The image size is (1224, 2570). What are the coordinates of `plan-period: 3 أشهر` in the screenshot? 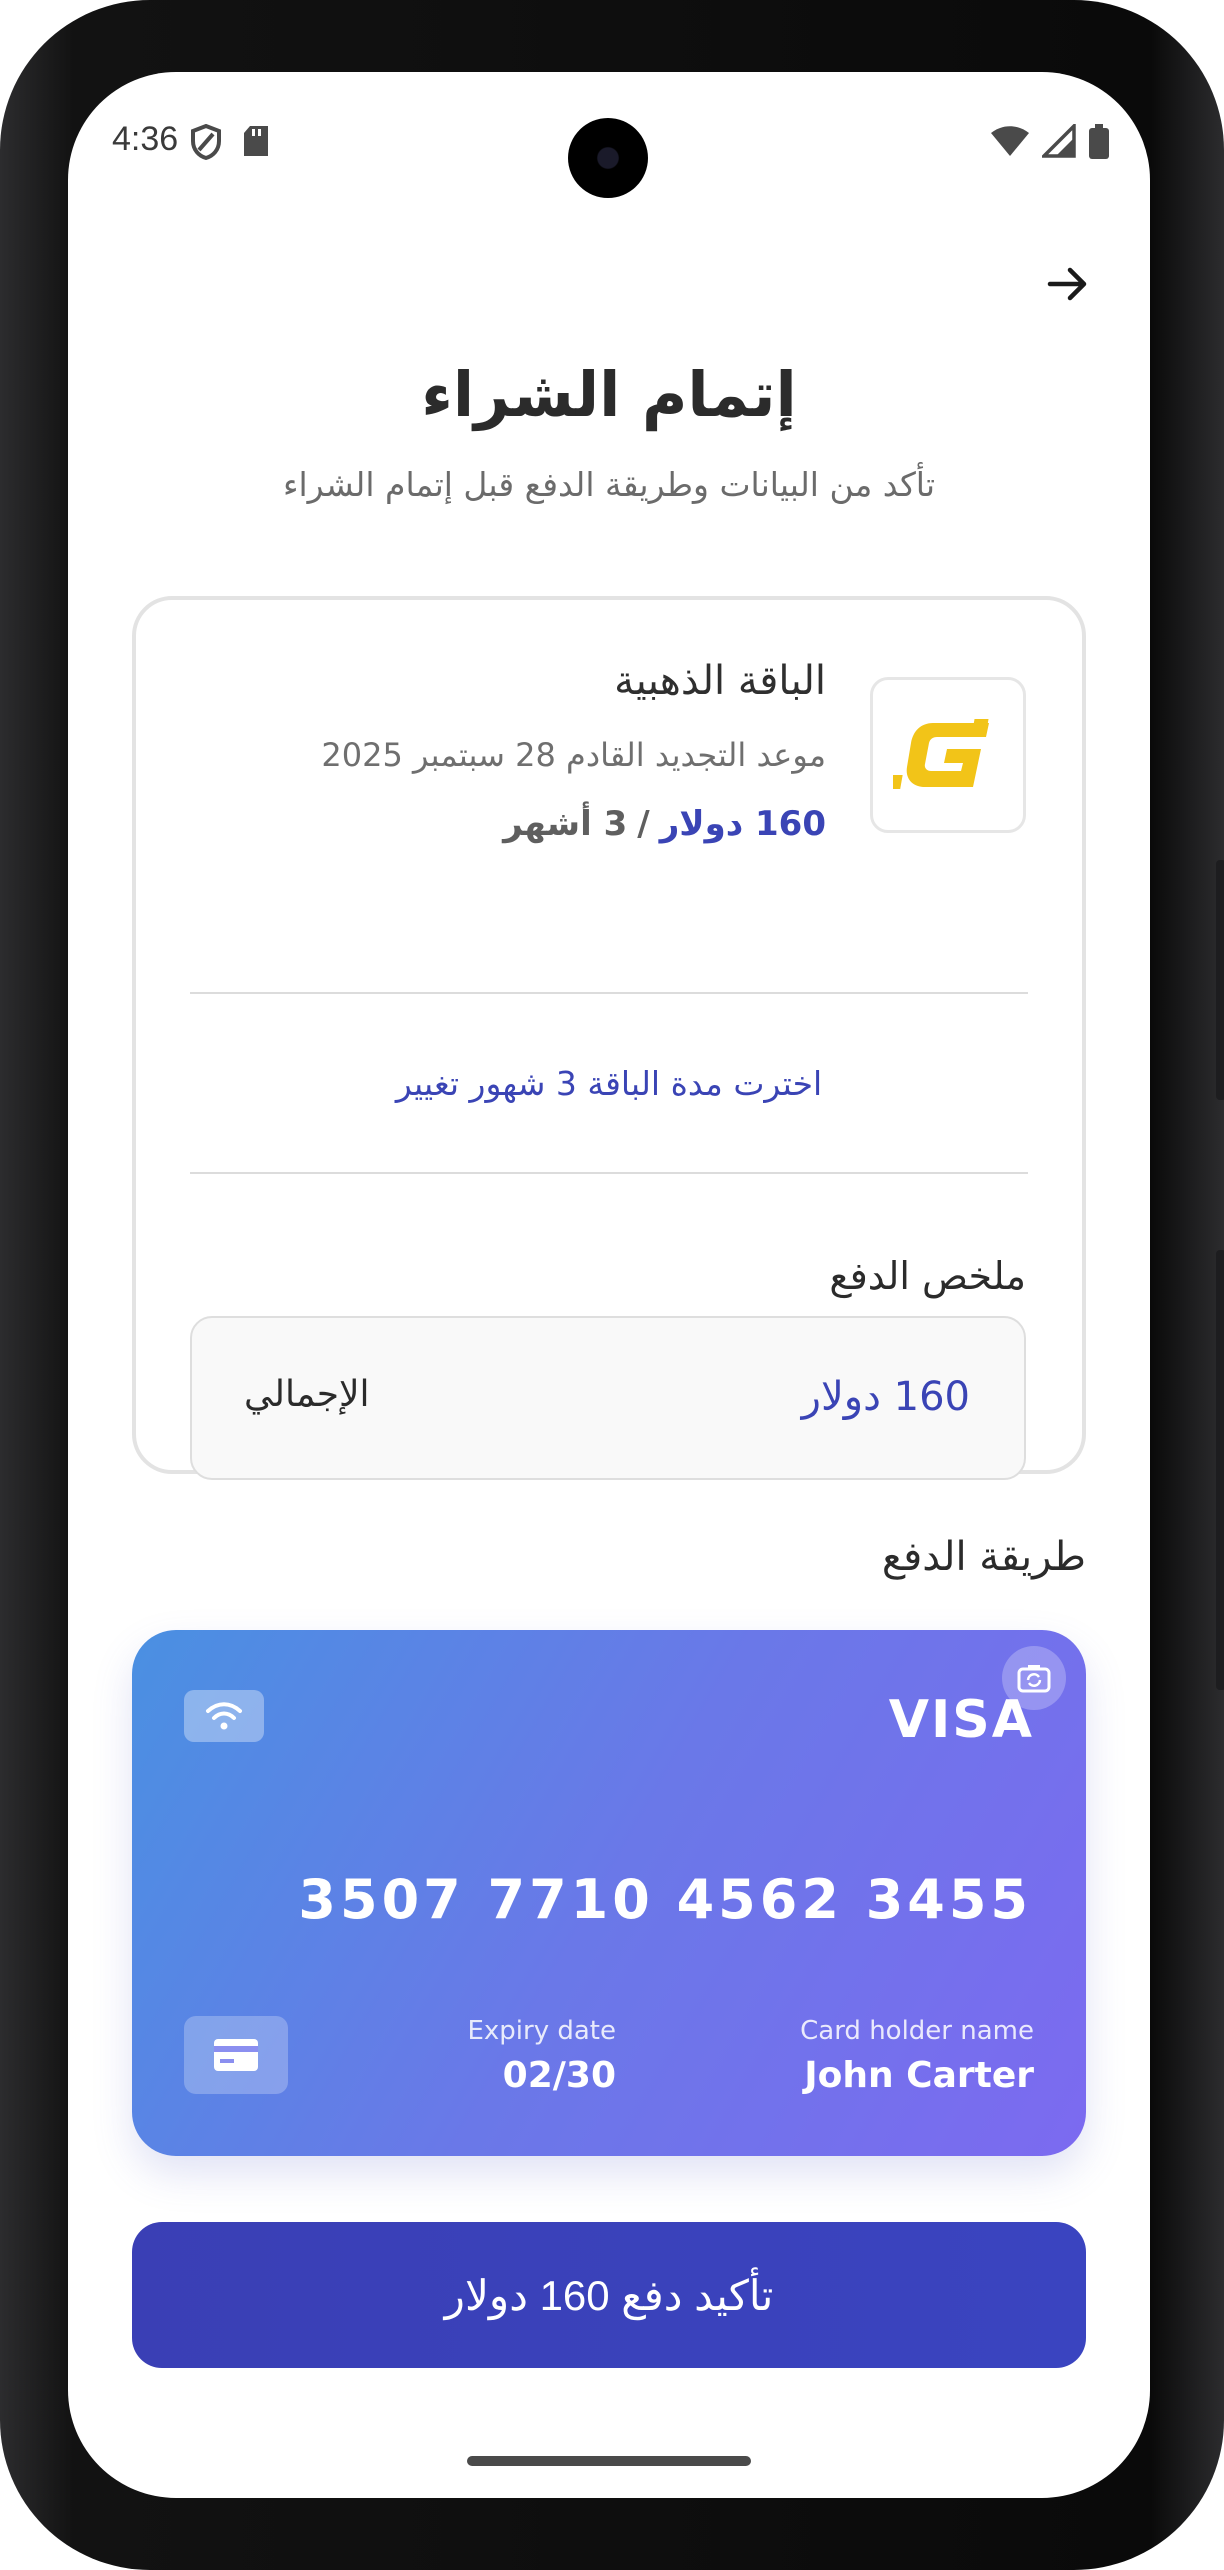 It's located at (565, 824).